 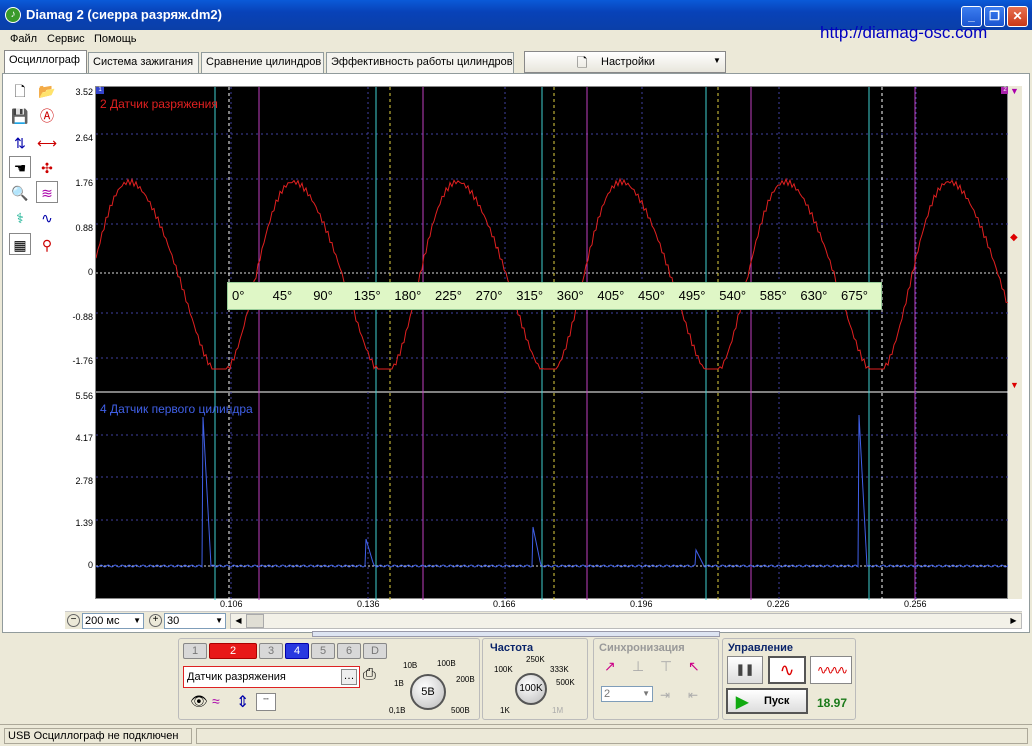 What do you see at coordinates (47, 167) in the screenshot?
I see `cross-cursor-icon: ✣` at bounding box center [47, 167].